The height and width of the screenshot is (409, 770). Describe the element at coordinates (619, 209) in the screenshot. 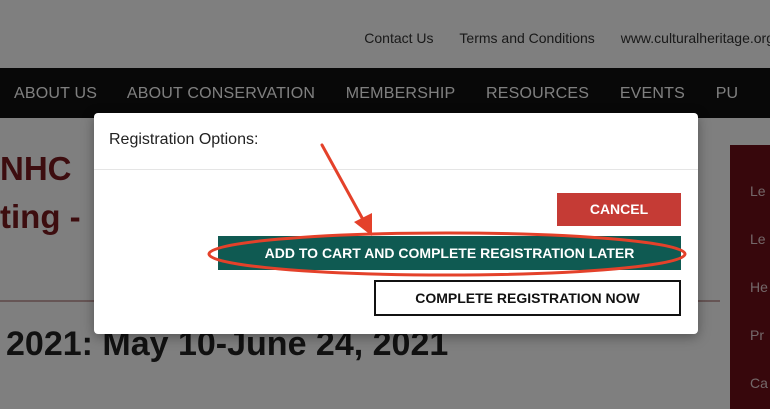

I see `cancel-button: CANCEL` at that location.